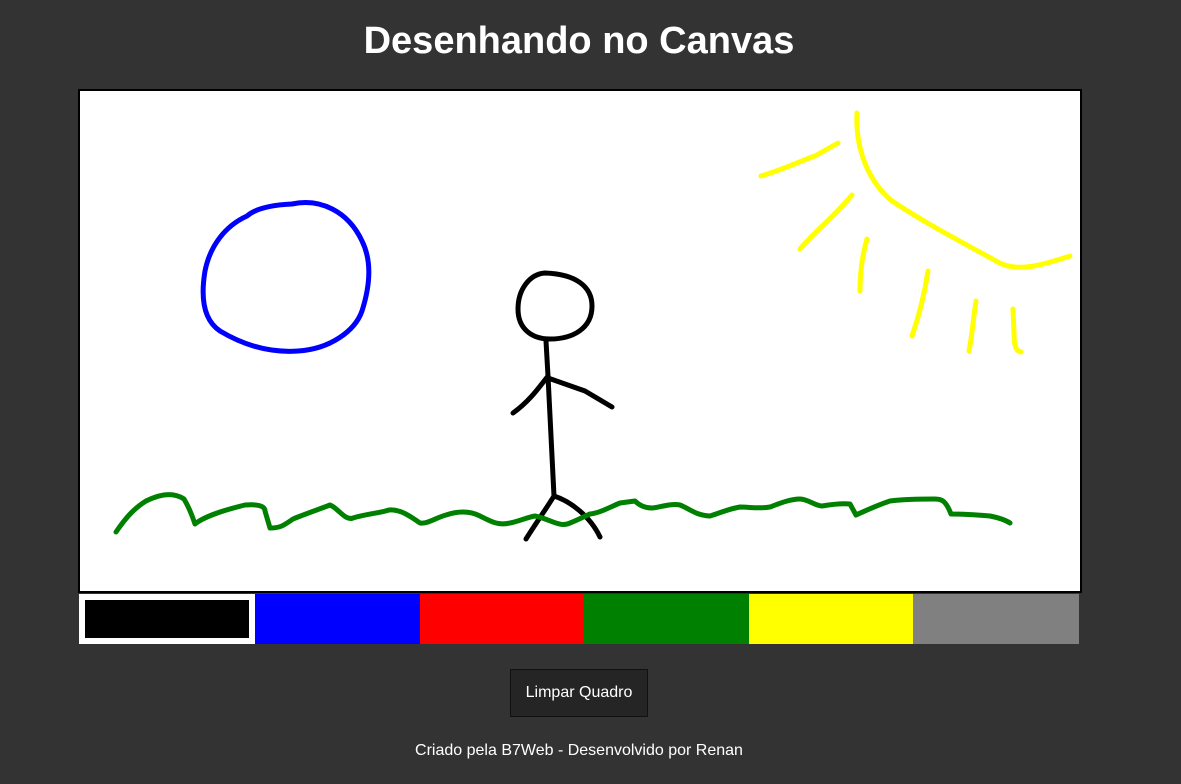 This screenshot has width=1181, height=784. I want to click on color-swatch-green, so click(666, 619).